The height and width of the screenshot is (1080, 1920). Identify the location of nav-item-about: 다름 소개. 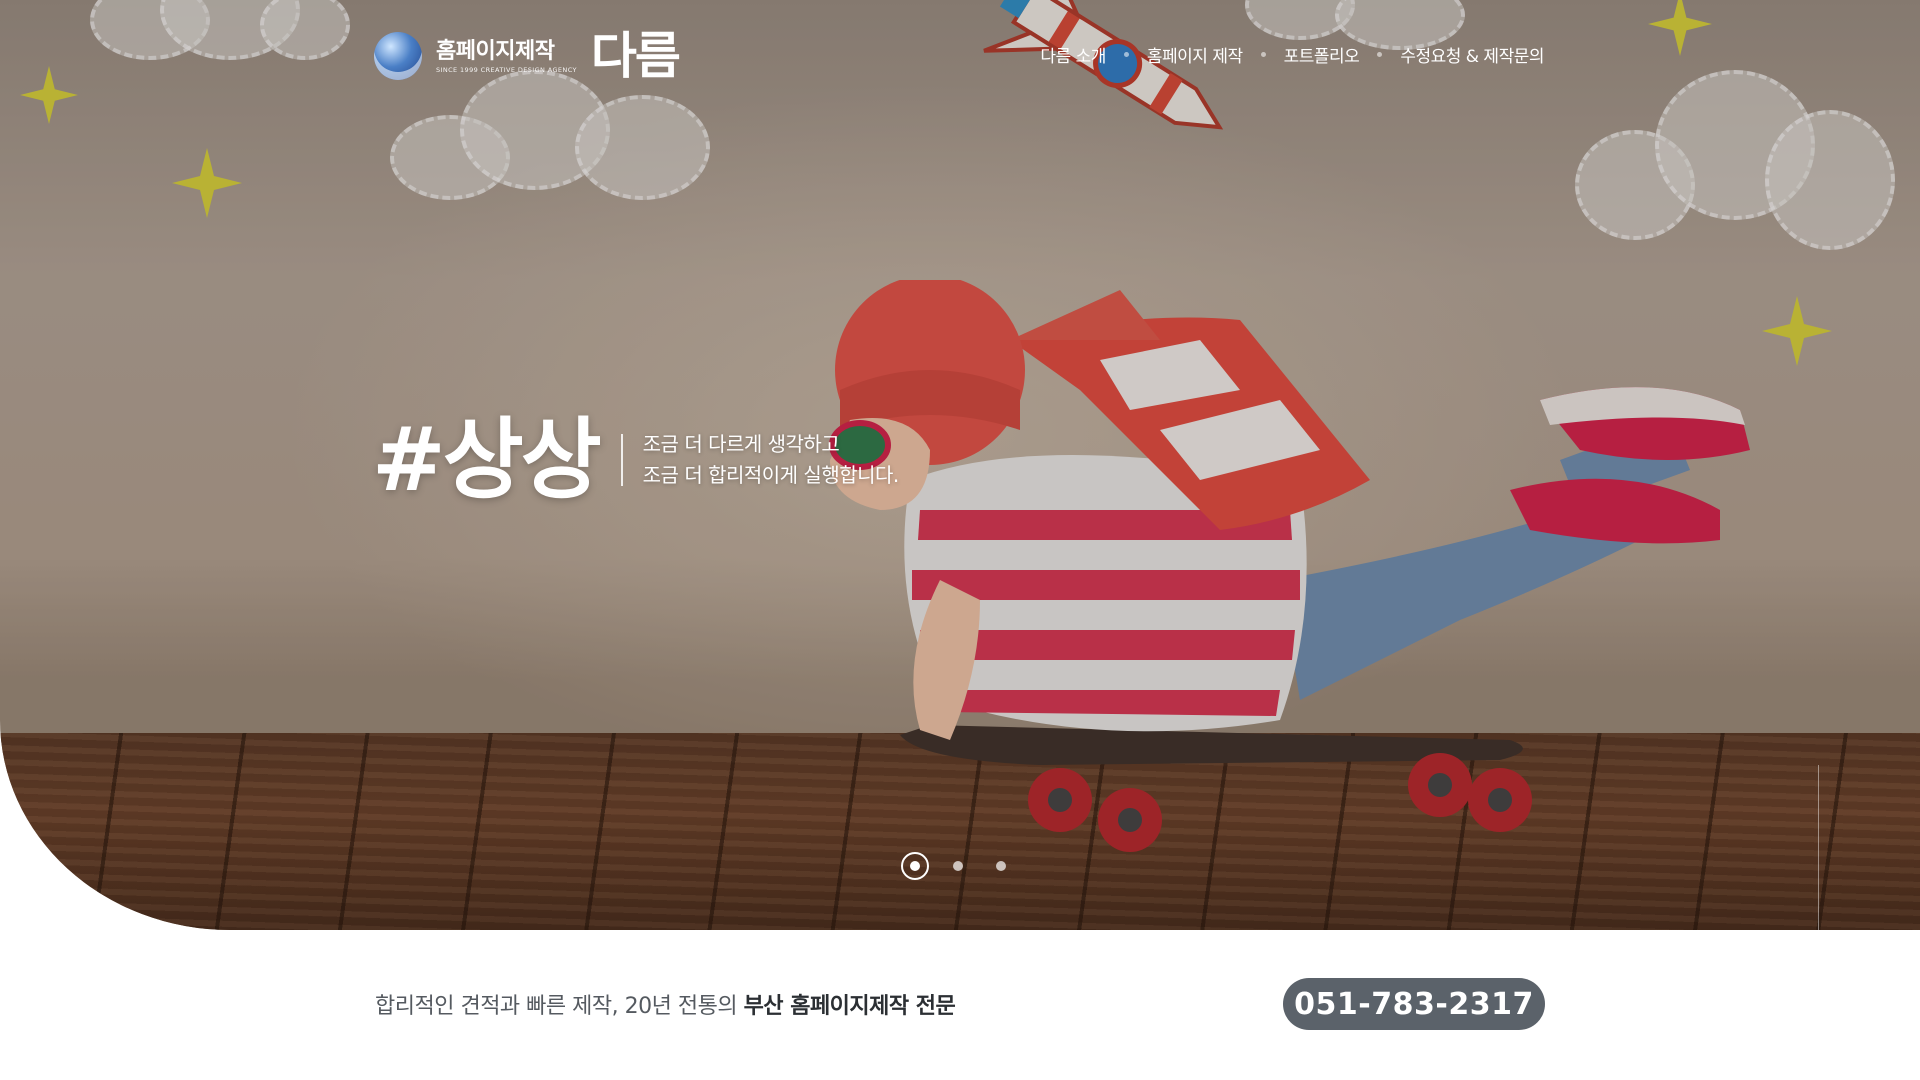
(1073, 54).